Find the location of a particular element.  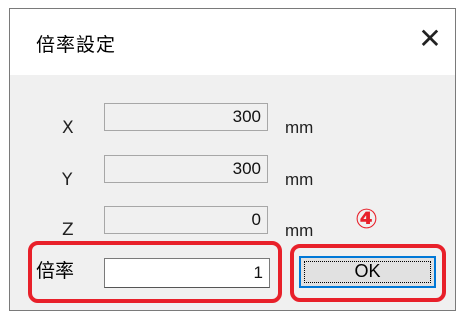

dialog-title: 倍率設定 is located at coordinates (76, 45).